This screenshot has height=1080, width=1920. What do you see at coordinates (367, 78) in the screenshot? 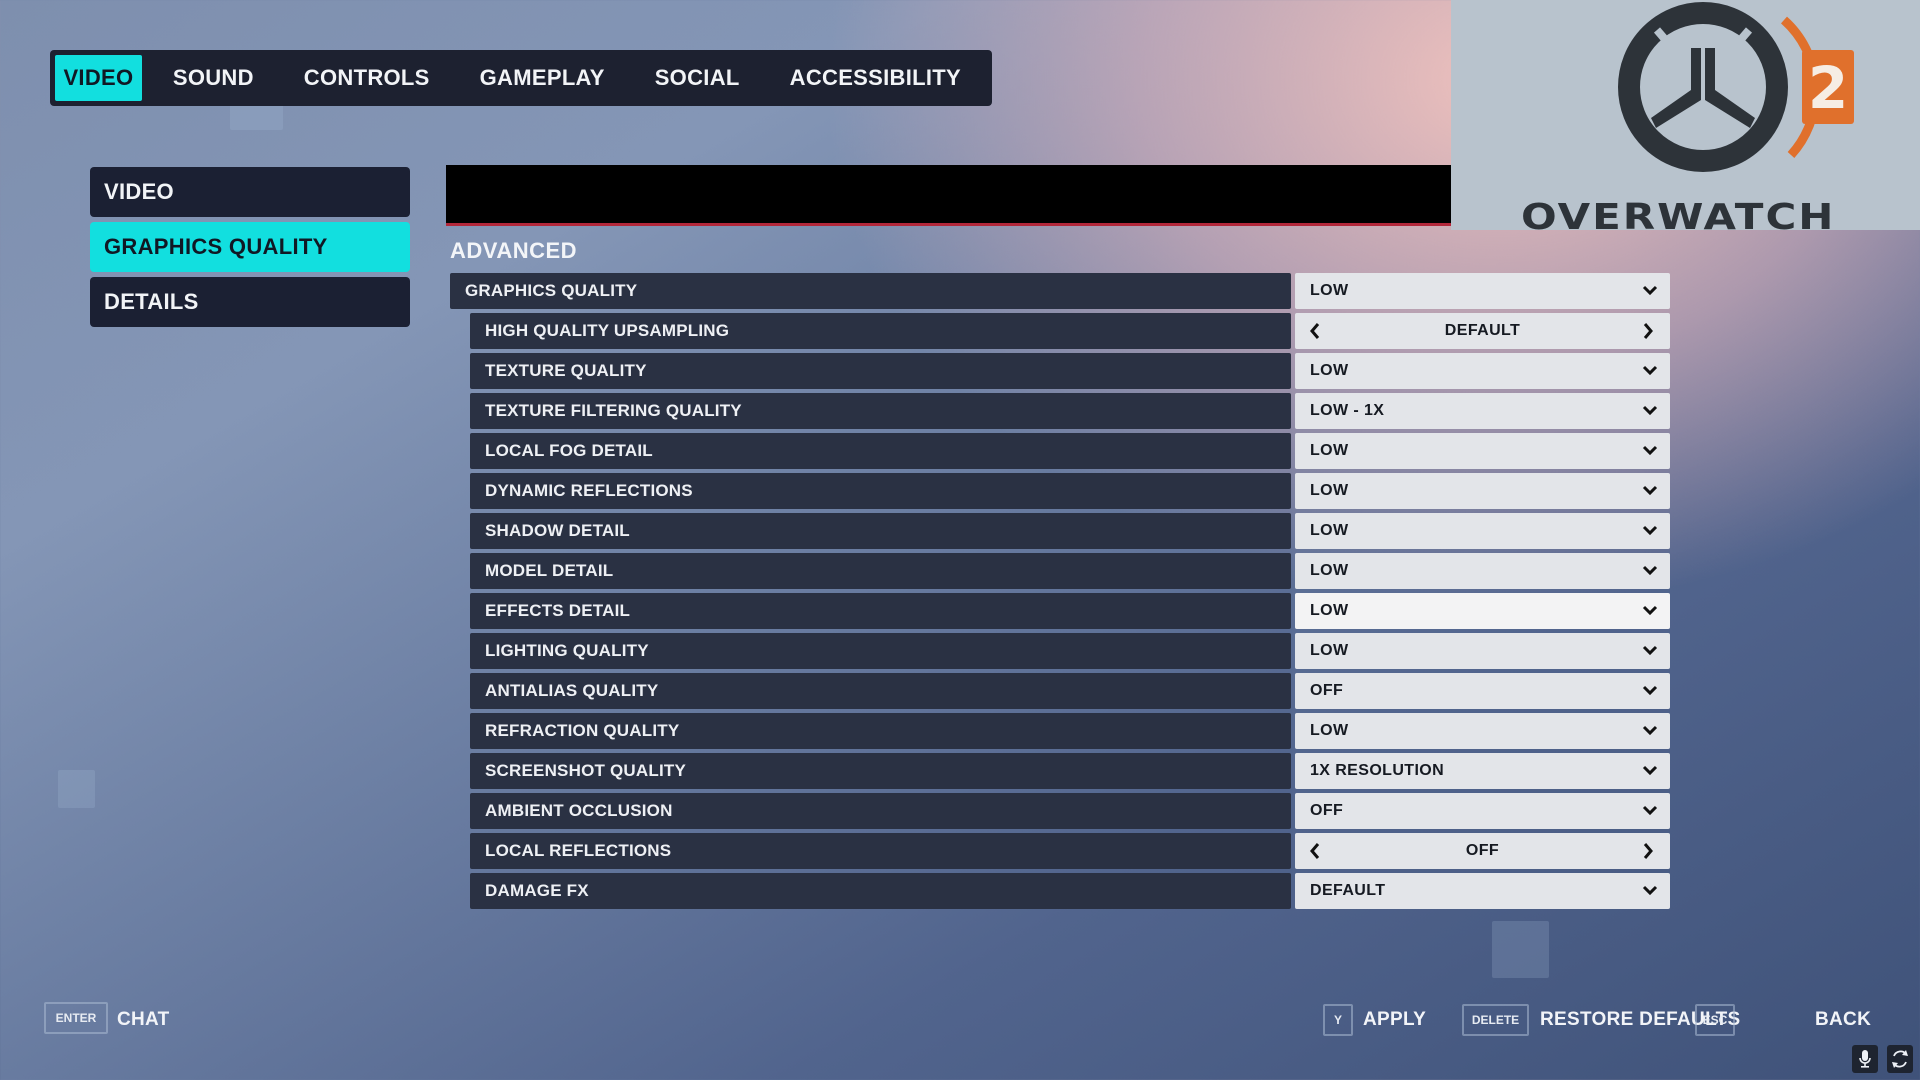
I see `tab-controls: CONTROLS` at bounding box center [367, 78].